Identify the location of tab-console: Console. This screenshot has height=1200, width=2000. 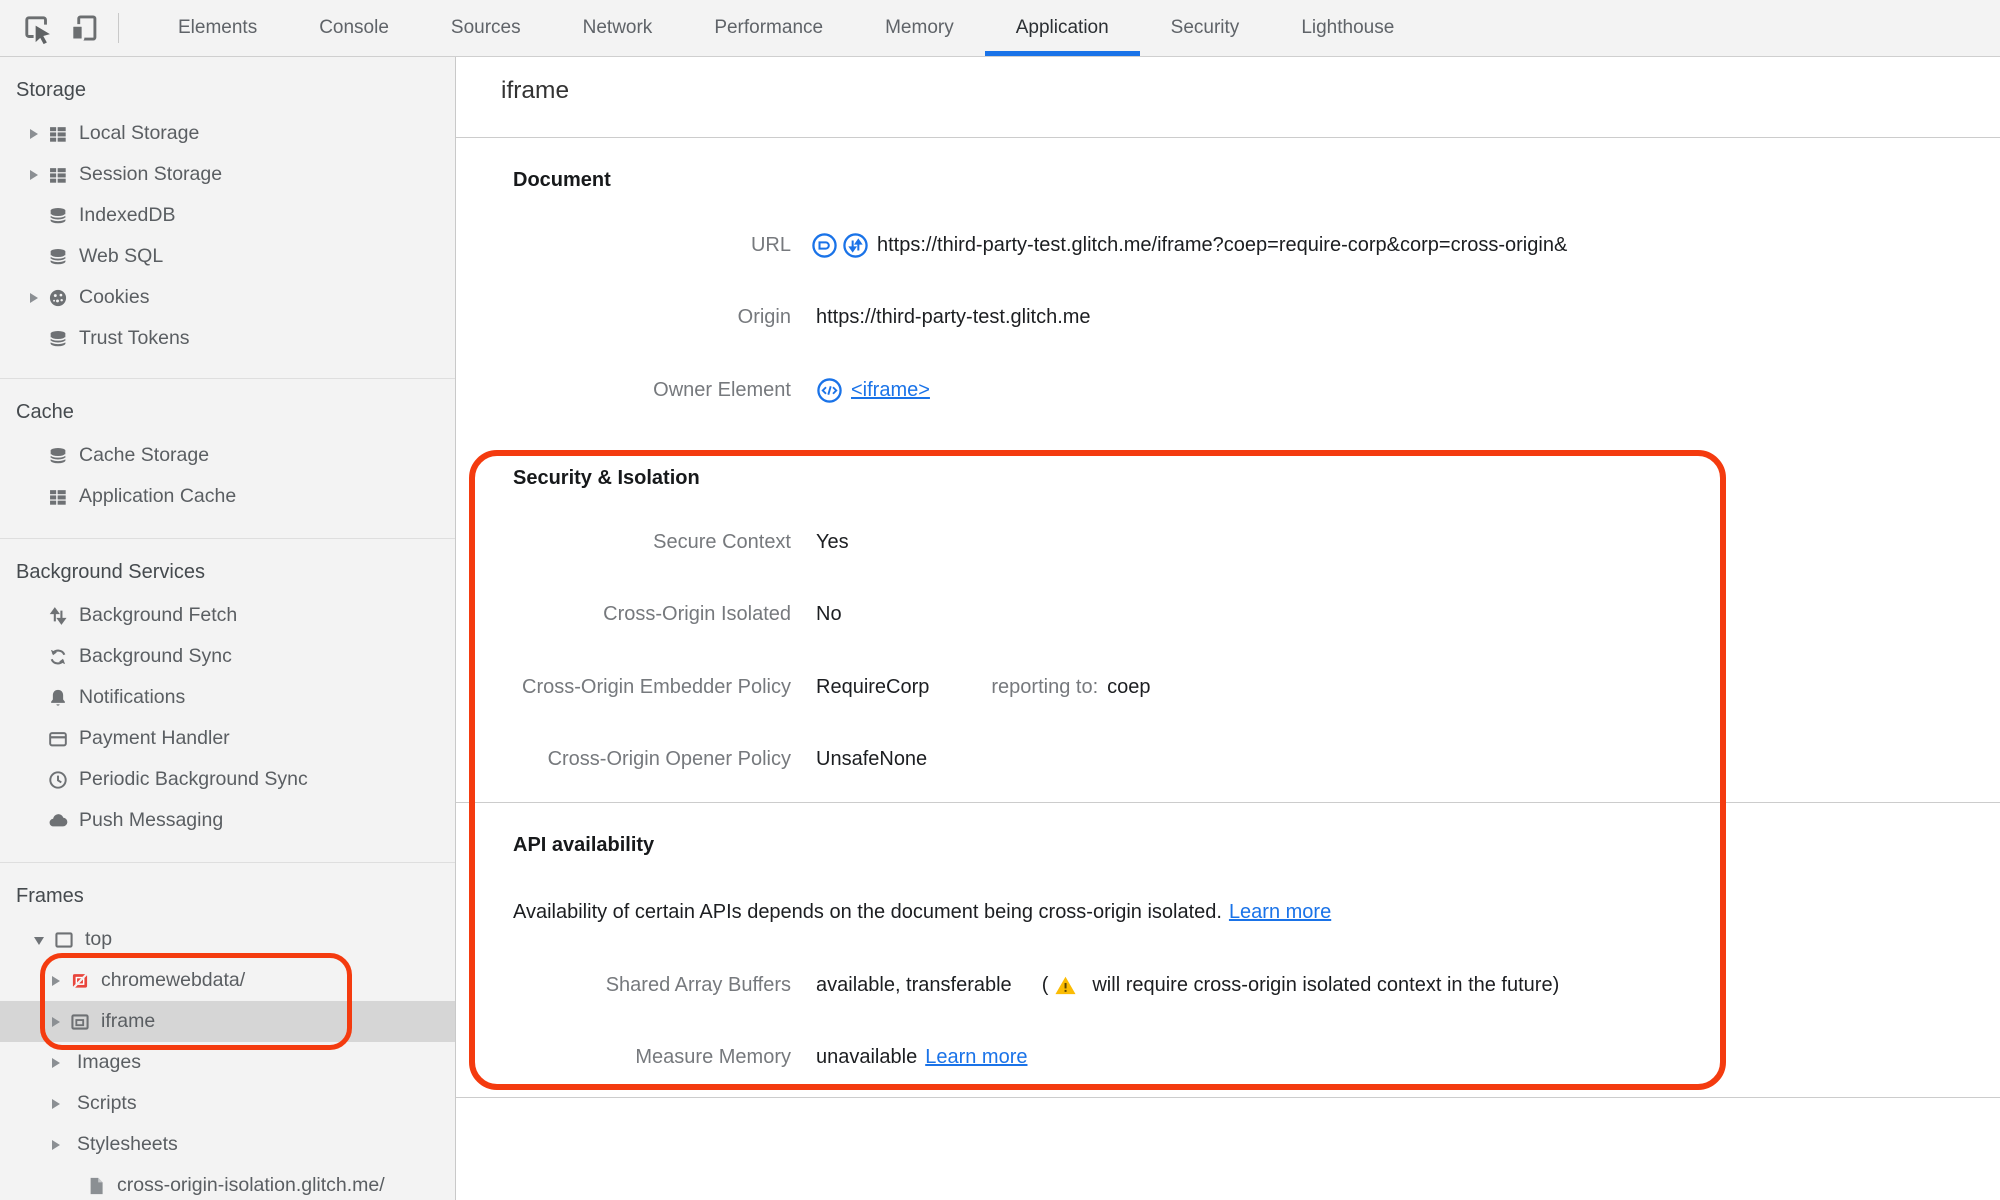
(354, 28).